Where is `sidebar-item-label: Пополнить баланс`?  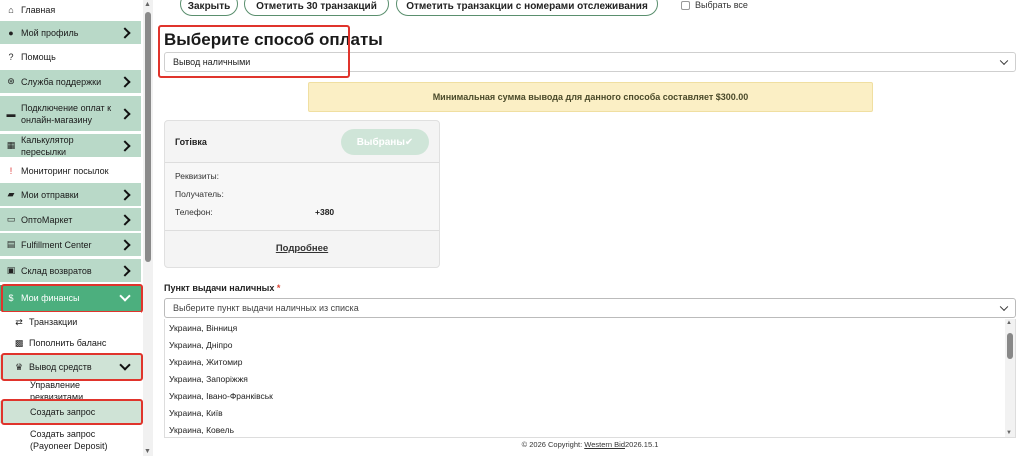
sidebar-item-label: Пополнить баланс is located at coordinates (68, 343).